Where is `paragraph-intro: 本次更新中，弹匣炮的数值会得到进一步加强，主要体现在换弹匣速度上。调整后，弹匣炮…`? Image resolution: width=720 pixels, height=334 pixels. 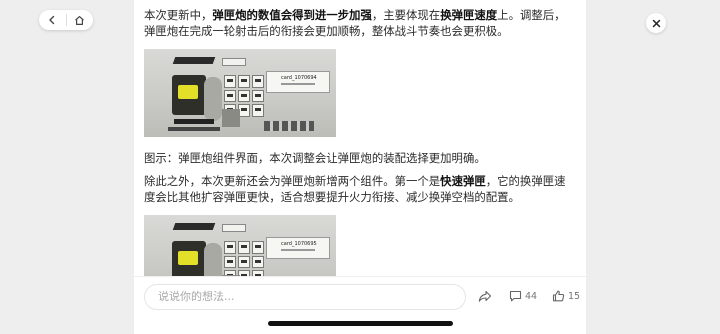 paragraph-intro: 本次更新中，弹匣炮的数值会得到进一步加强，主要体现在换弹匣速度上。调整后，弹匣炮… is located at coordinates (359, 23).